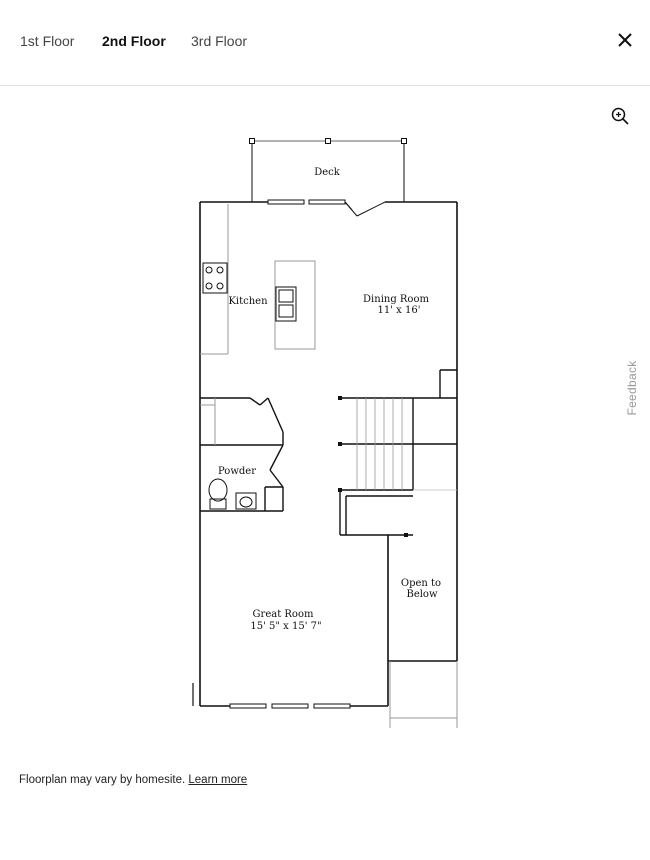 This screenshot has height=860, width=650. Describe the element at coordinates (217, 780) in the screenshot. I see `learn-more-link: Learn more` at that location.